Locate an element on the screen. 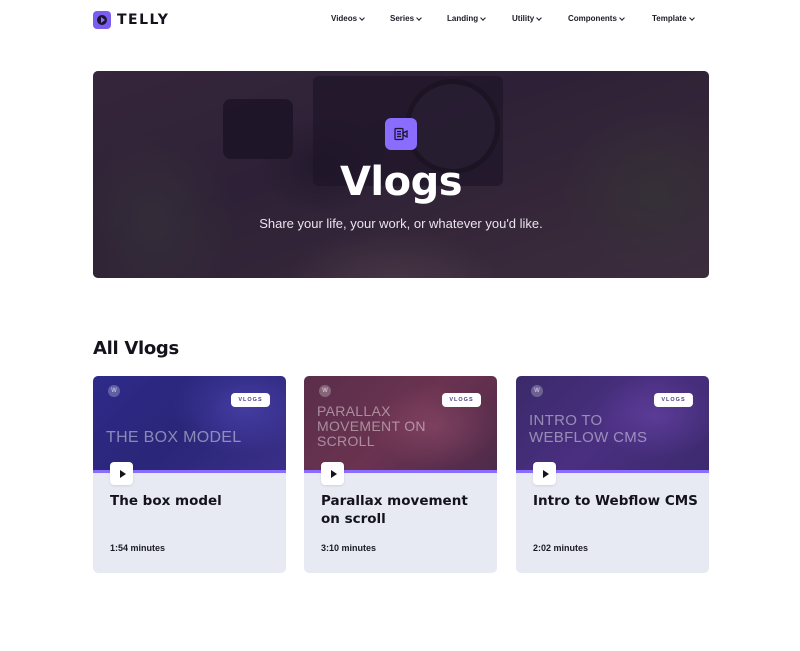 The width and height of the screenshot is (800, 651). vlog-title: Parallax movement on scroll is located at coordinates (403, 510).